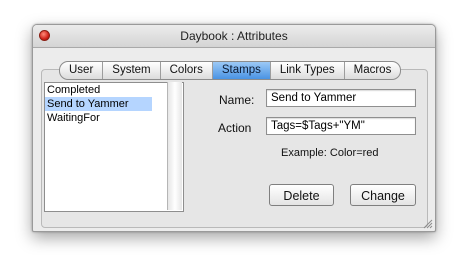 This screenshot has height=255, width=464. Describe the element at coordinates (174, 146) in the screenshot. I see `list-scrollbar` at that location.